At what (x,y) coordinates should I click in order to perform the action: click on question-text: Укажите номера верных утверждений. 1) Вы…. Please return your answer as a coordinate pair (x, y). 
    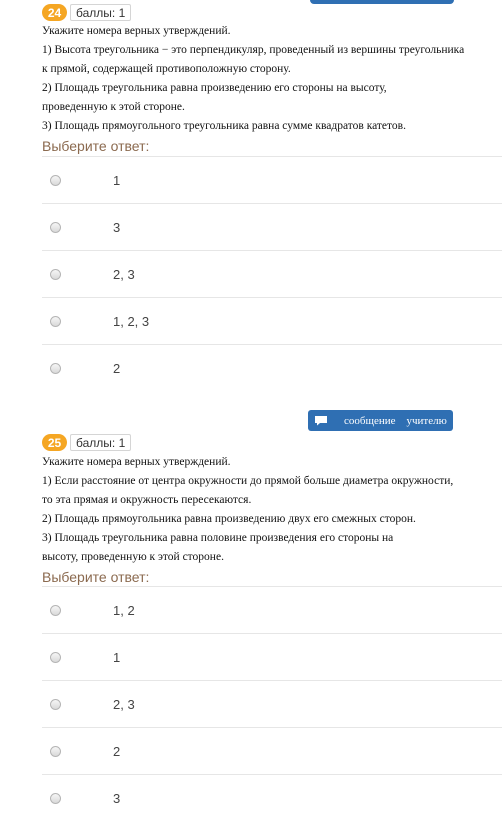
    Looking at the image, I should click on (253, 78).